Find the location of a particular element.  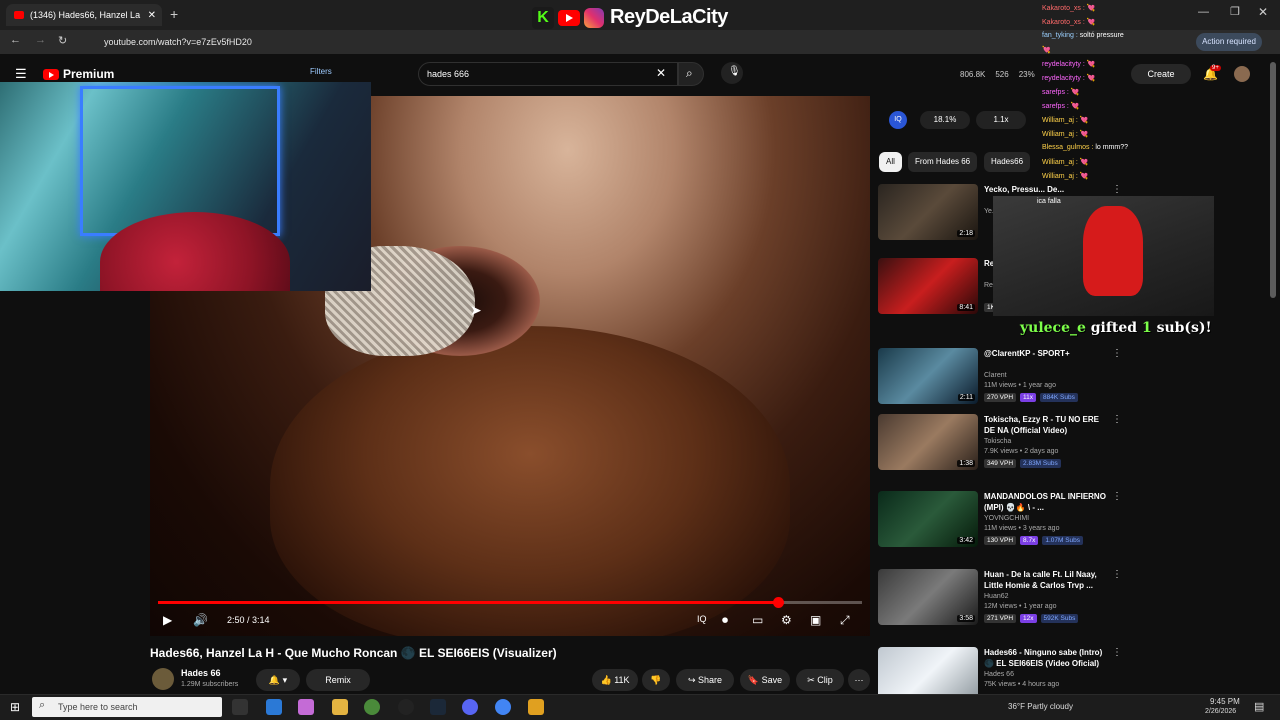

clear-search-icon: ✕ is located at coordinates (661, 73).